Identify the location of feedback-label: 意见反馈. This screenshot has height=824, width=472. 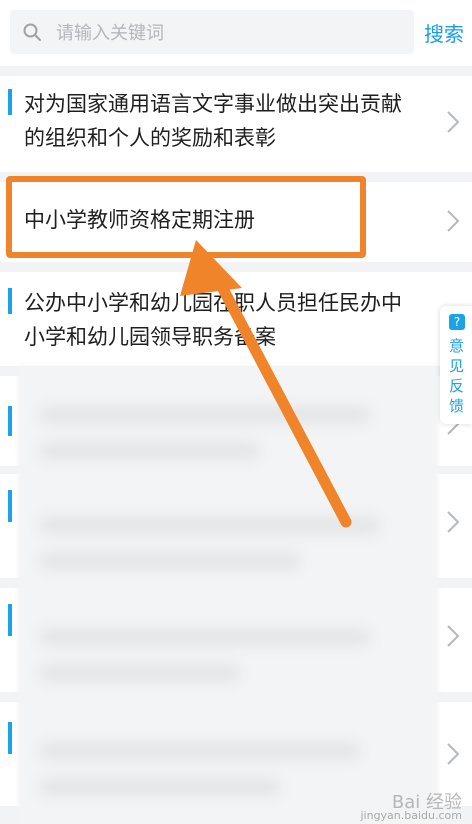
(457, 376).